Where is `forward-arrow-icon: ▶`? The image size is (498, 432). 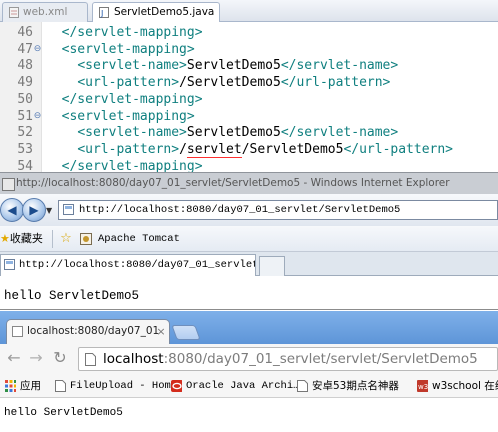
forward-arrow-icon: ▶ is located at coordinates (34, 210).